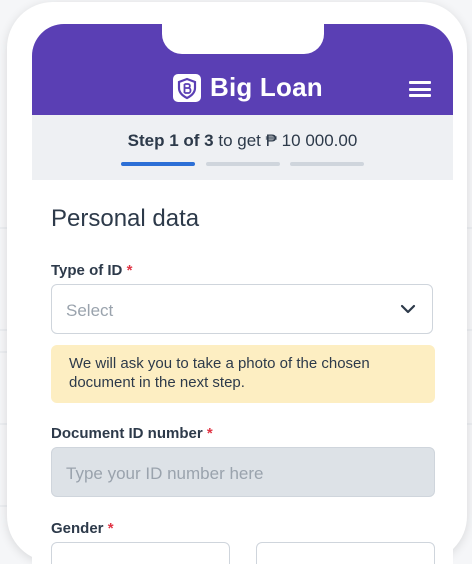 The height and width of the screenshot is (564, 472). Describe the element at coordinates (187, 87) in the screenshot. I see `shield-b-icon` at that location.